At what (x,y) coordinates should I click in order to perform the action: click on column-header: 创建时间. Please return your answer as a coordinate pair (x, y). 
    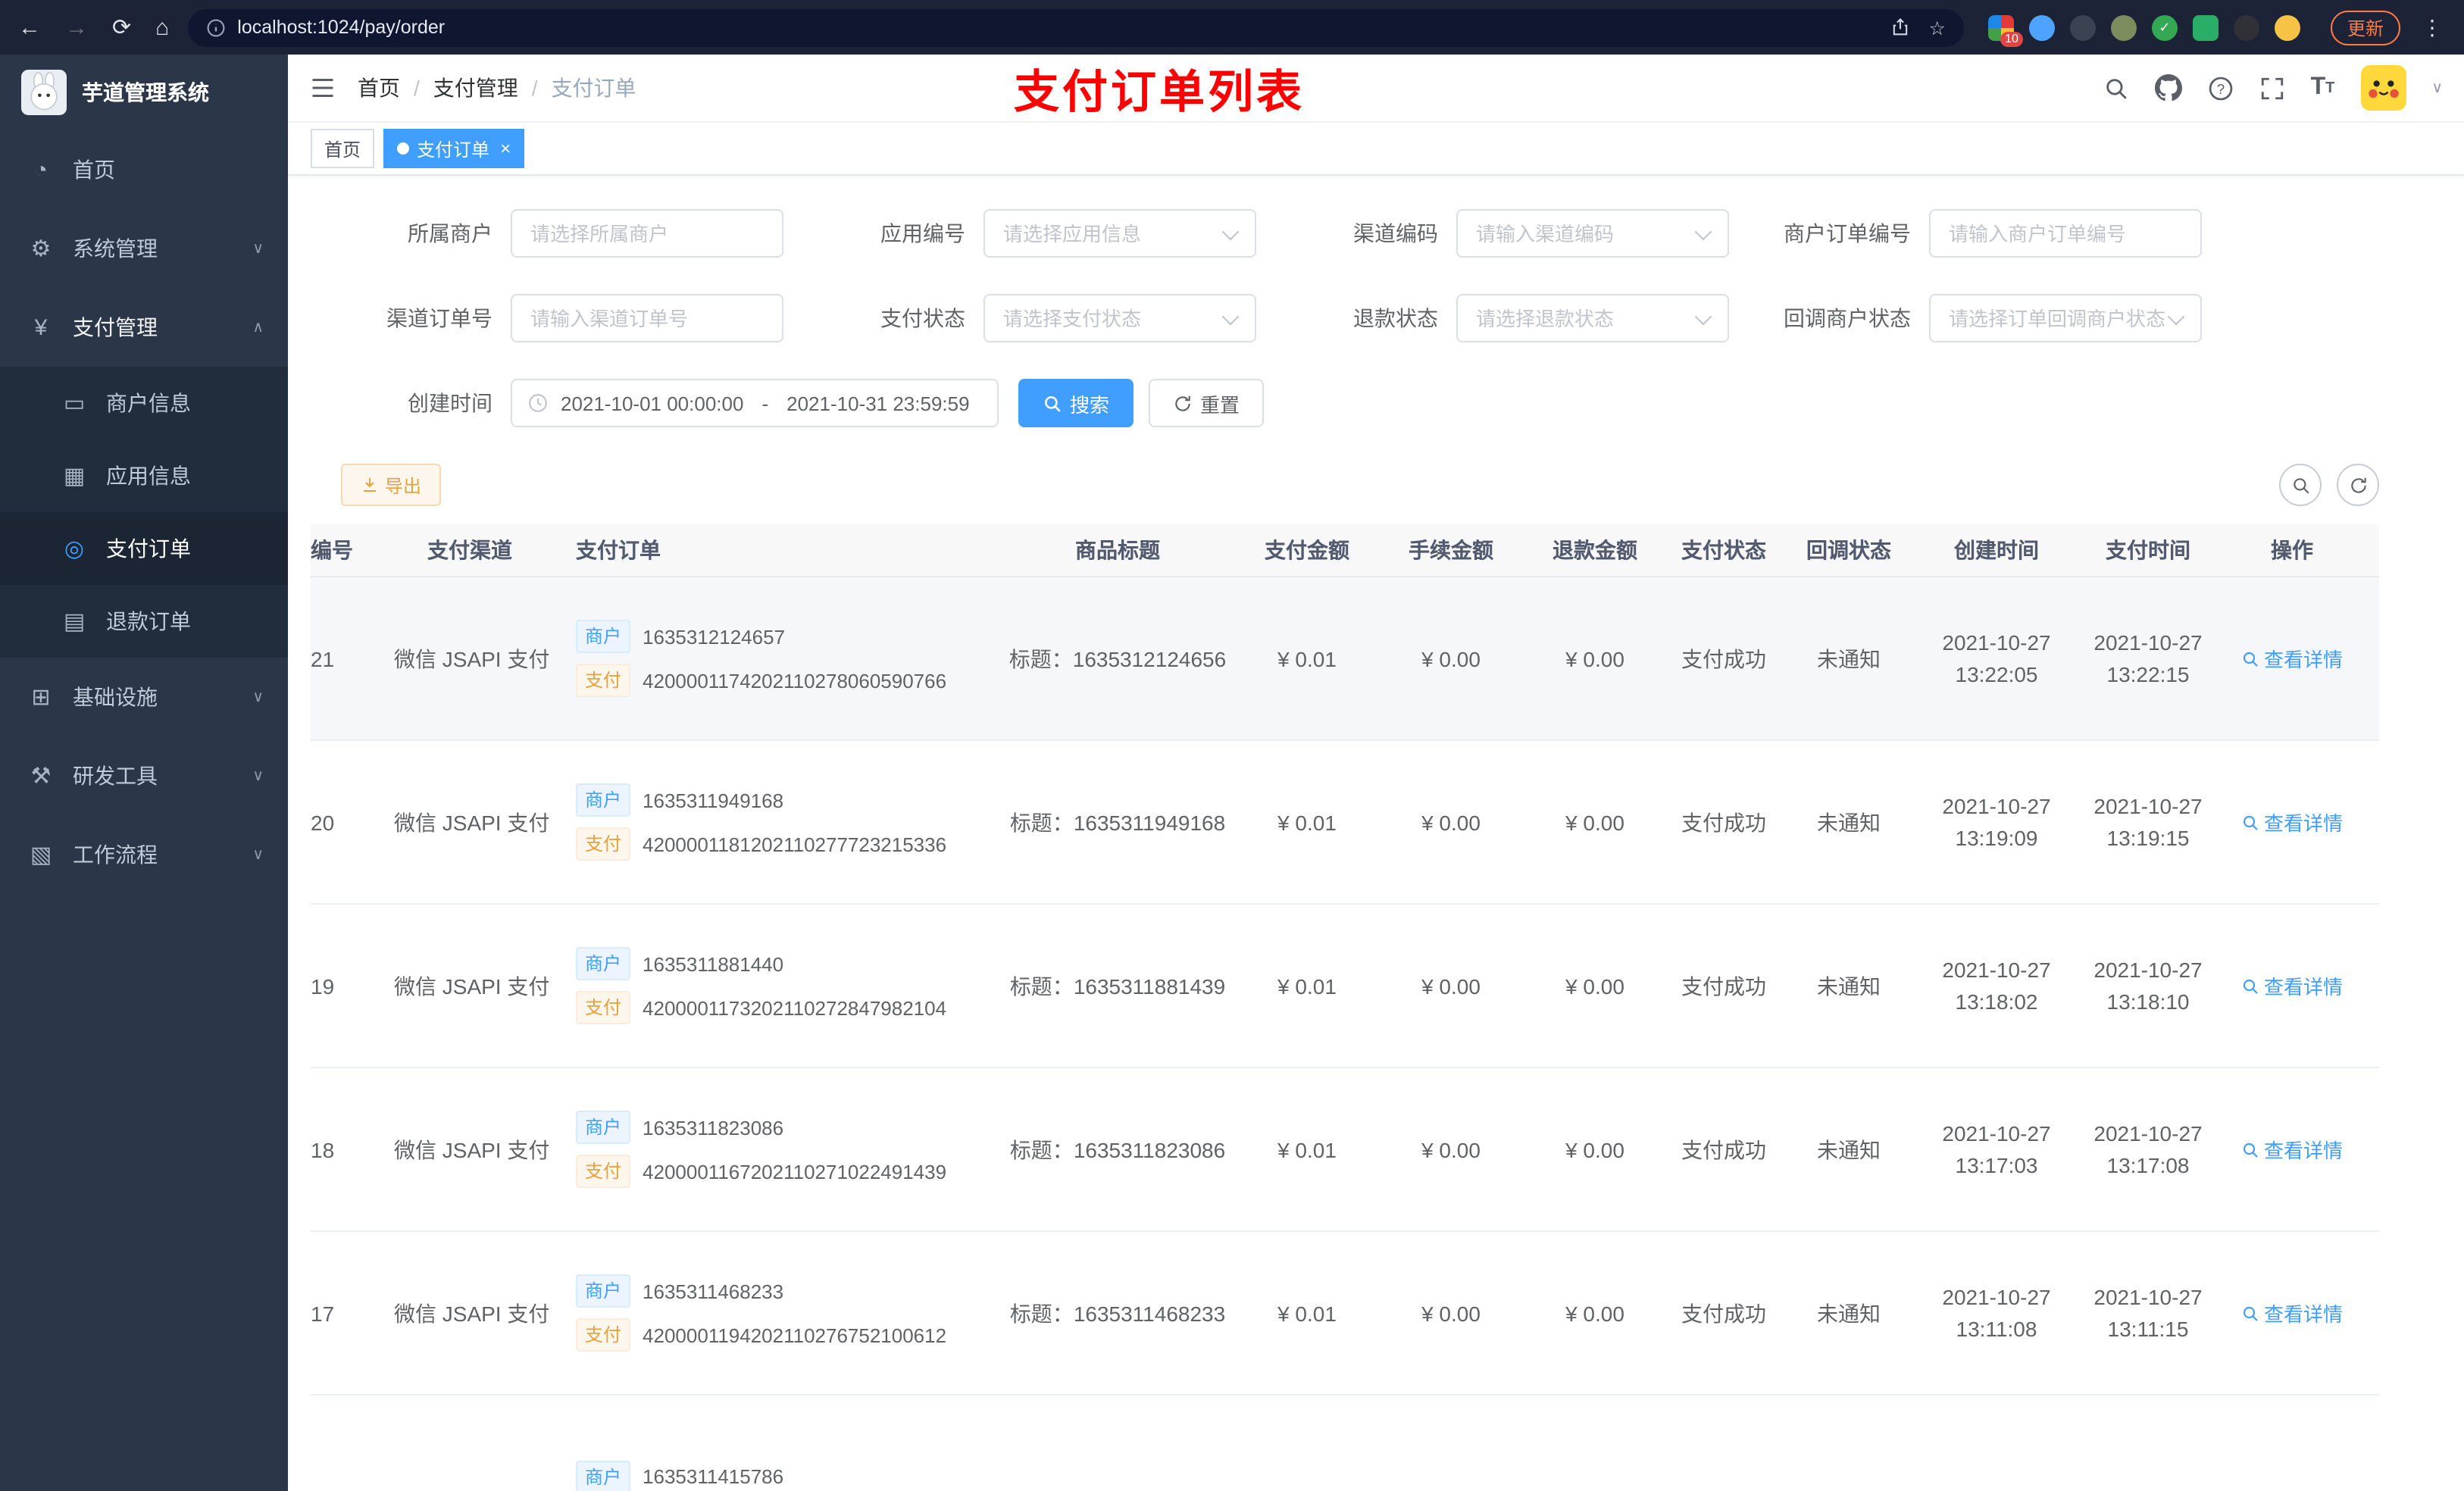
    Looking at the image, I should click on (1996, 550).